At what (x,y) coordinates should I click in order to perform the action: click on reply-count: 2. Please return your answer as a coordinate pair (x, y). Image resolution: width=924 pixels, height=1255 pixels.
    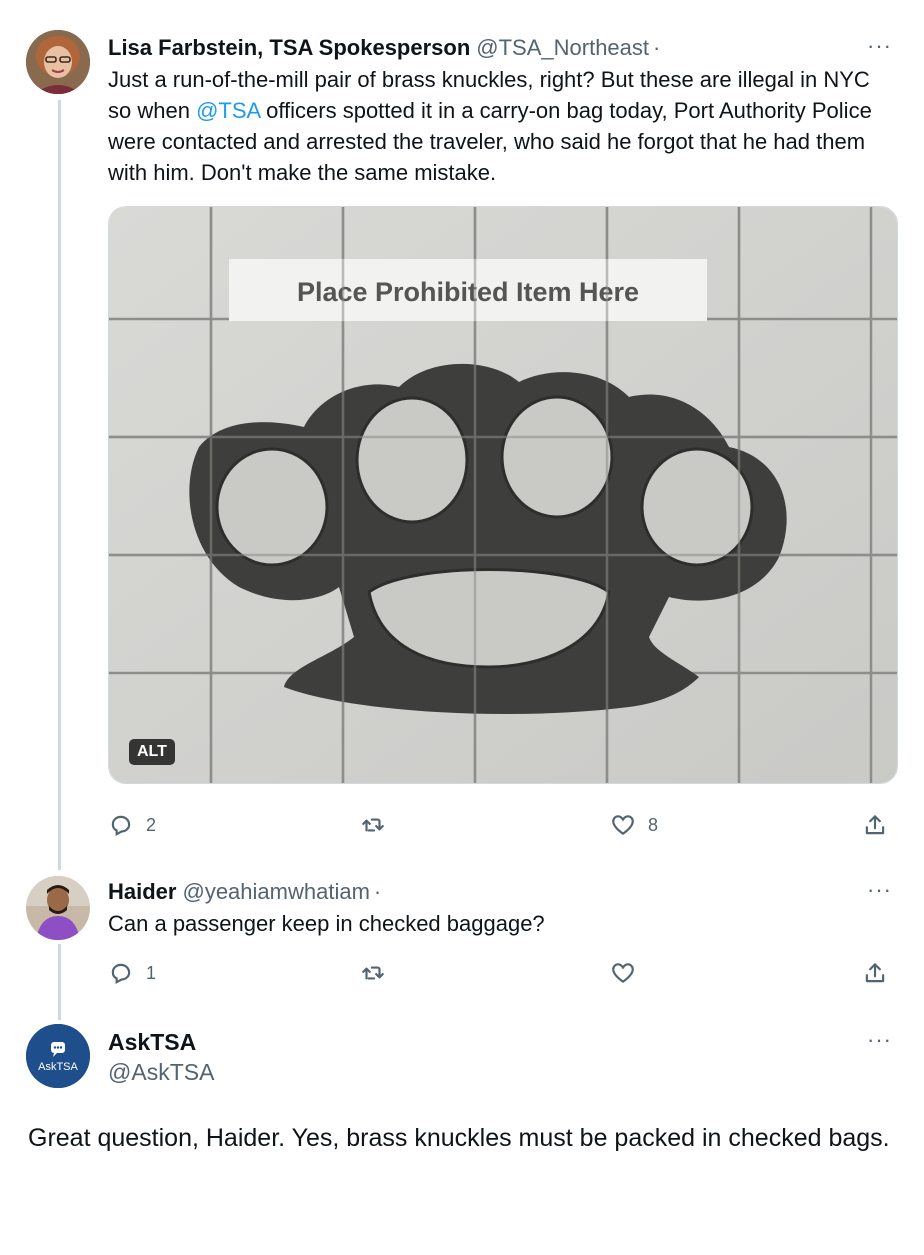
    Looking at the image, I should click on (151, 824).